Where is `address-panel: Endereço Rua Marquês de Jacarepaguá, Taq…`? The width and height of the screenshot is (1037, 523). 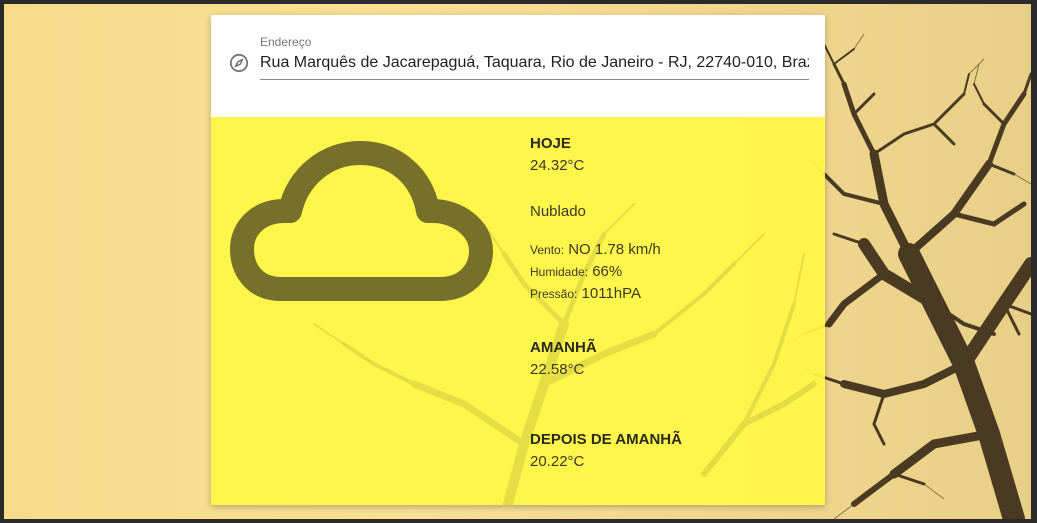
address-panel: Endereço Rua Marquês de Jacarepaguá, Taq… is located at coordinates (518, 66).